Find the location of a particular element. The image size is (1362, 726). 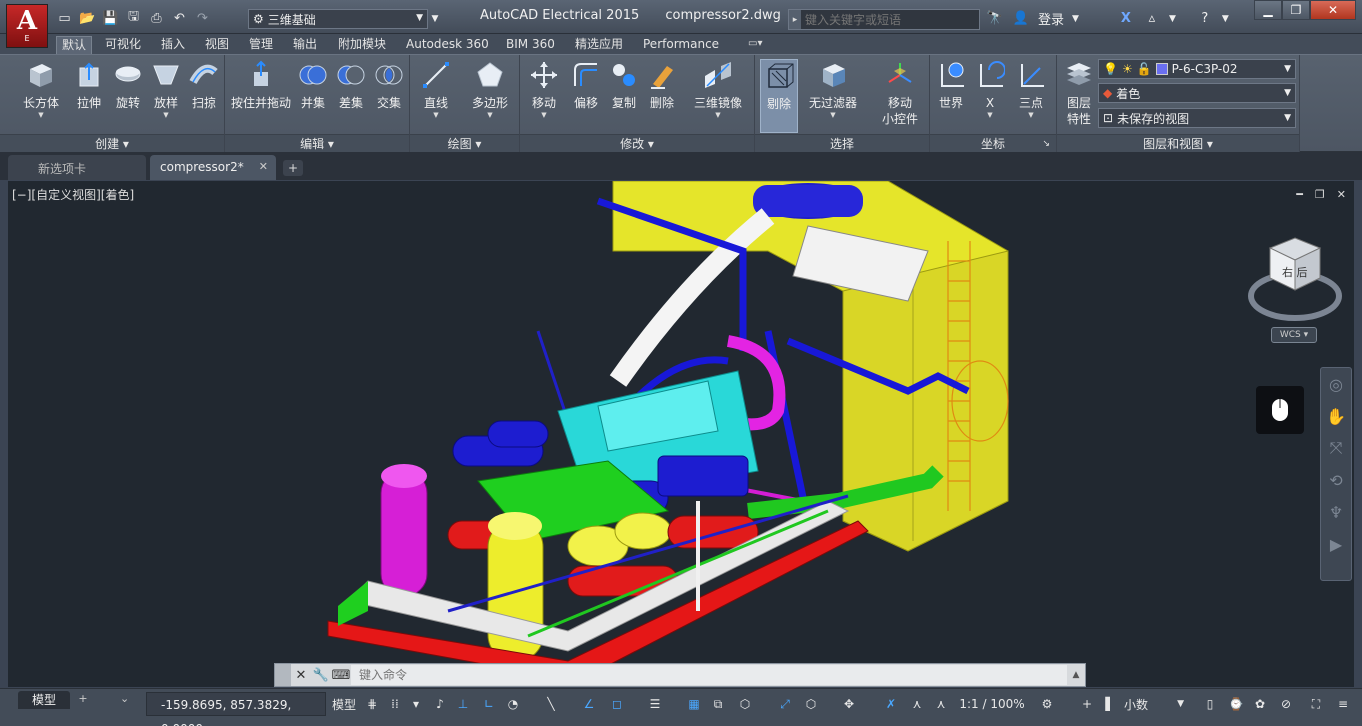

quick-properties-icon: ▯ is located at coordinates (1210, 704).